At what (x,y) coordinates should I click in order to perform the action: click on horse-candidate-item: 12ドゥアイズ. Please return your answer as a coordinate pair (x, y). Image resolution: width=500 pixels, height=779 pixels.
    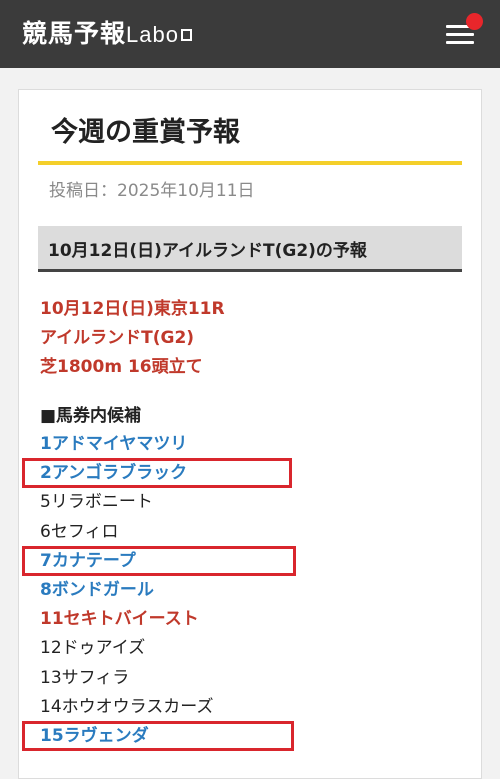
    Looking at the image, I should click on (93, 648).